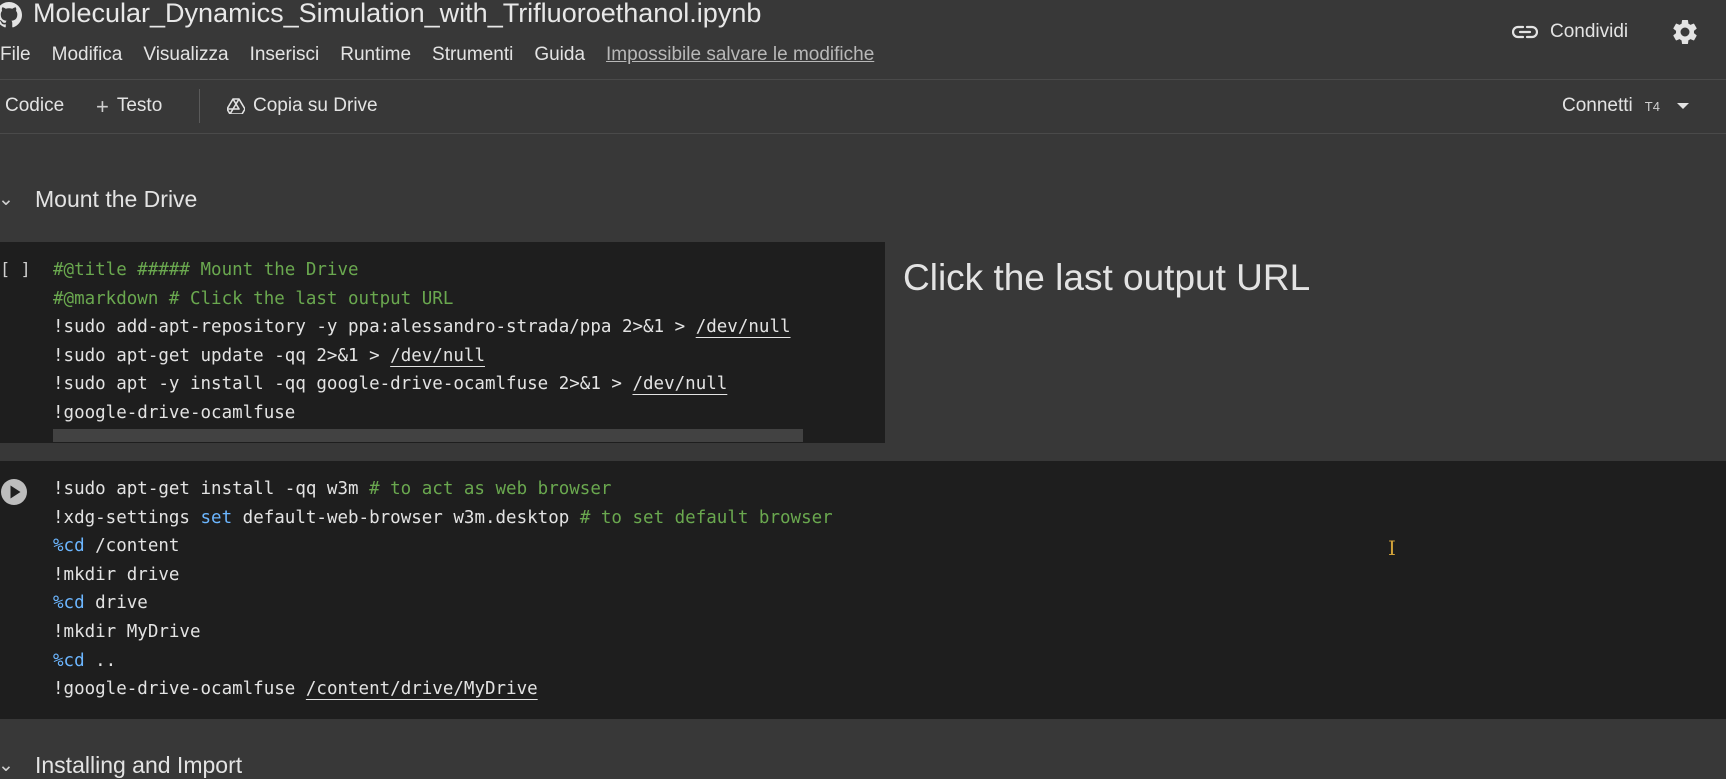 The width and height of the screenshot is (1726, 779). I want to click on menu-edit: Modifica, so click(87, 56).